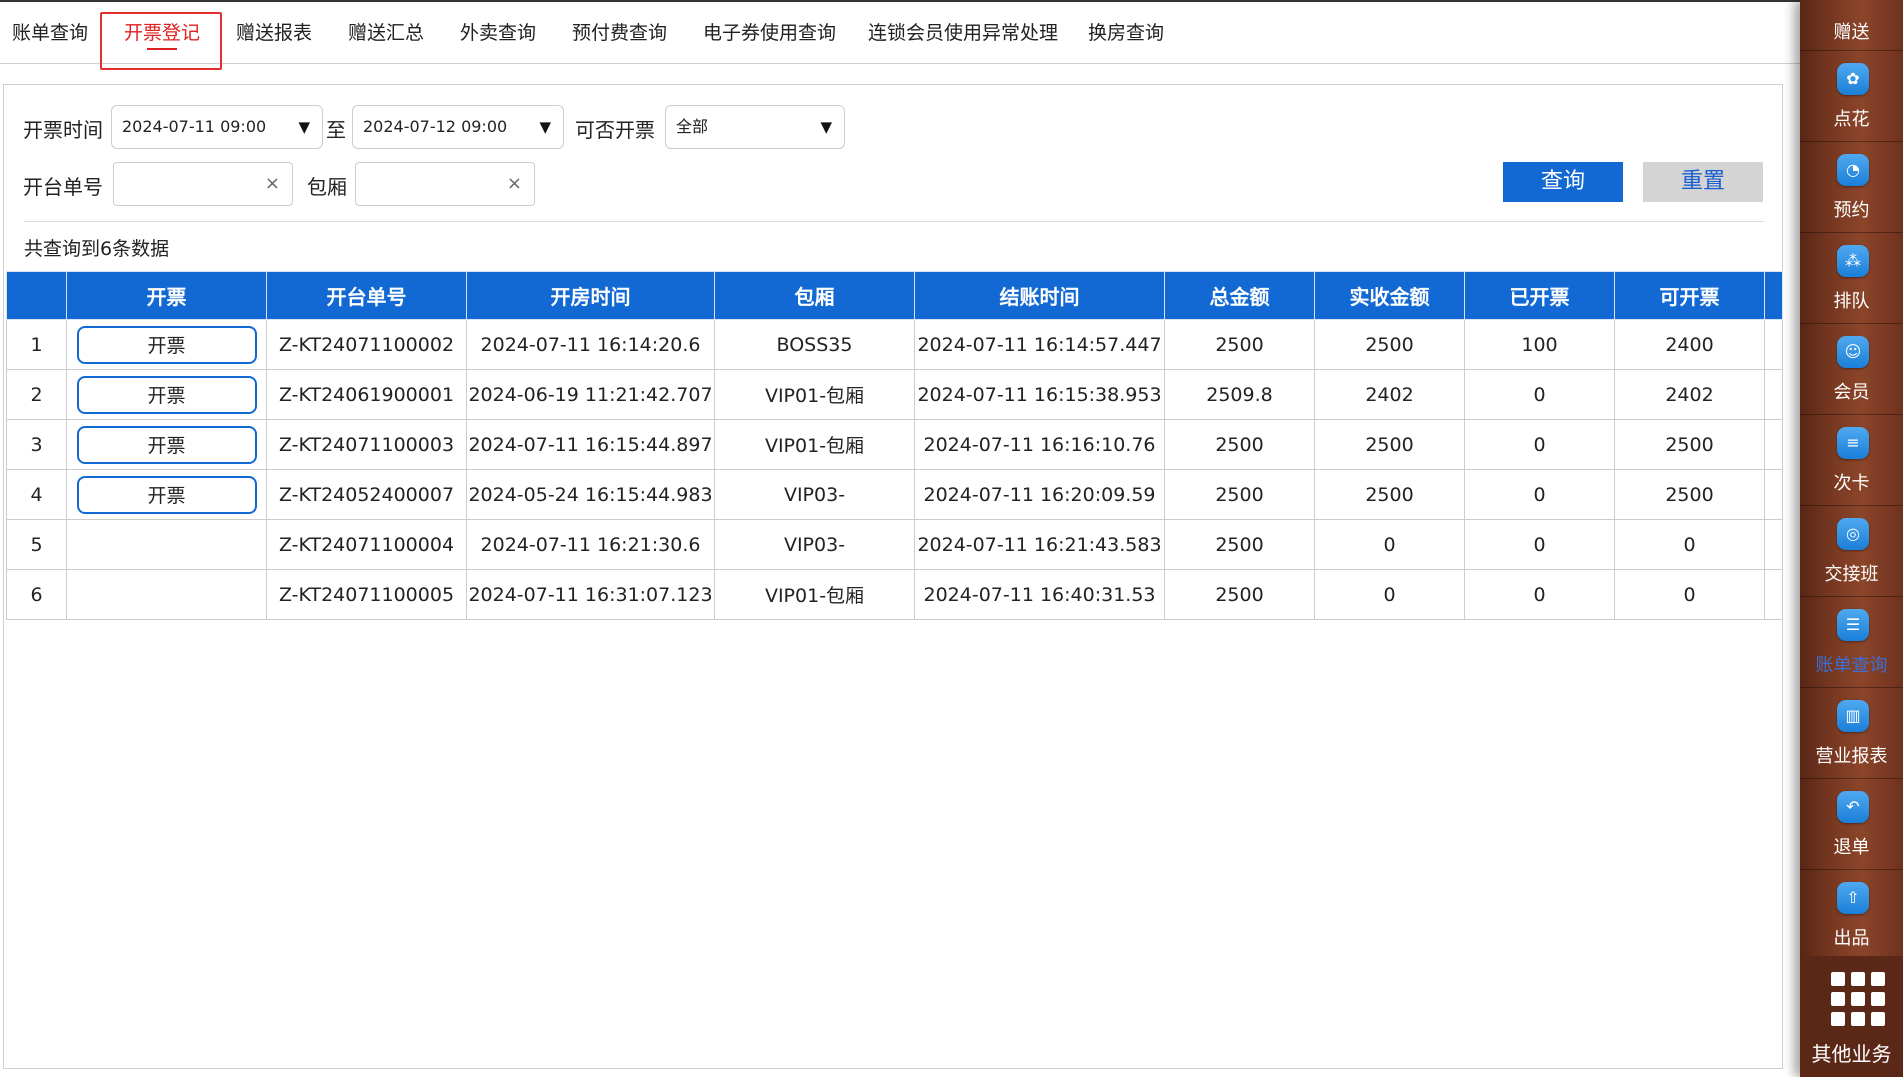 This screenshot has height=1077, width=1903. I want to click on tab-room-change-query: 换房查询, so click(1126, 33).